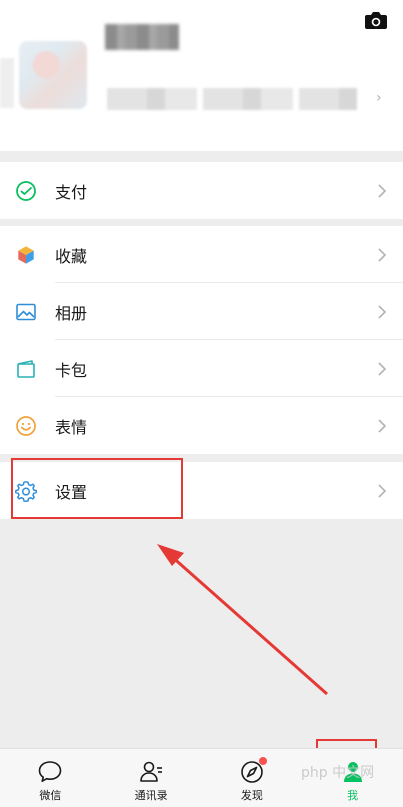 The width and height of the screenshot is (403, 807). I want to click on menu-item-label: 相册, so click(71, 313).